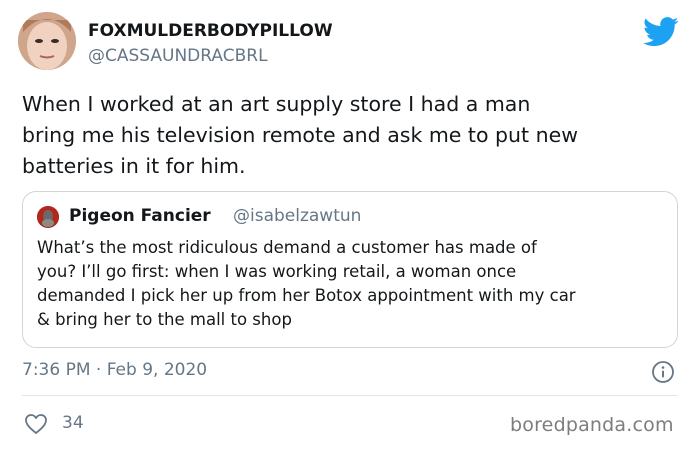  I want to click on info-icon, so click(663, 372).